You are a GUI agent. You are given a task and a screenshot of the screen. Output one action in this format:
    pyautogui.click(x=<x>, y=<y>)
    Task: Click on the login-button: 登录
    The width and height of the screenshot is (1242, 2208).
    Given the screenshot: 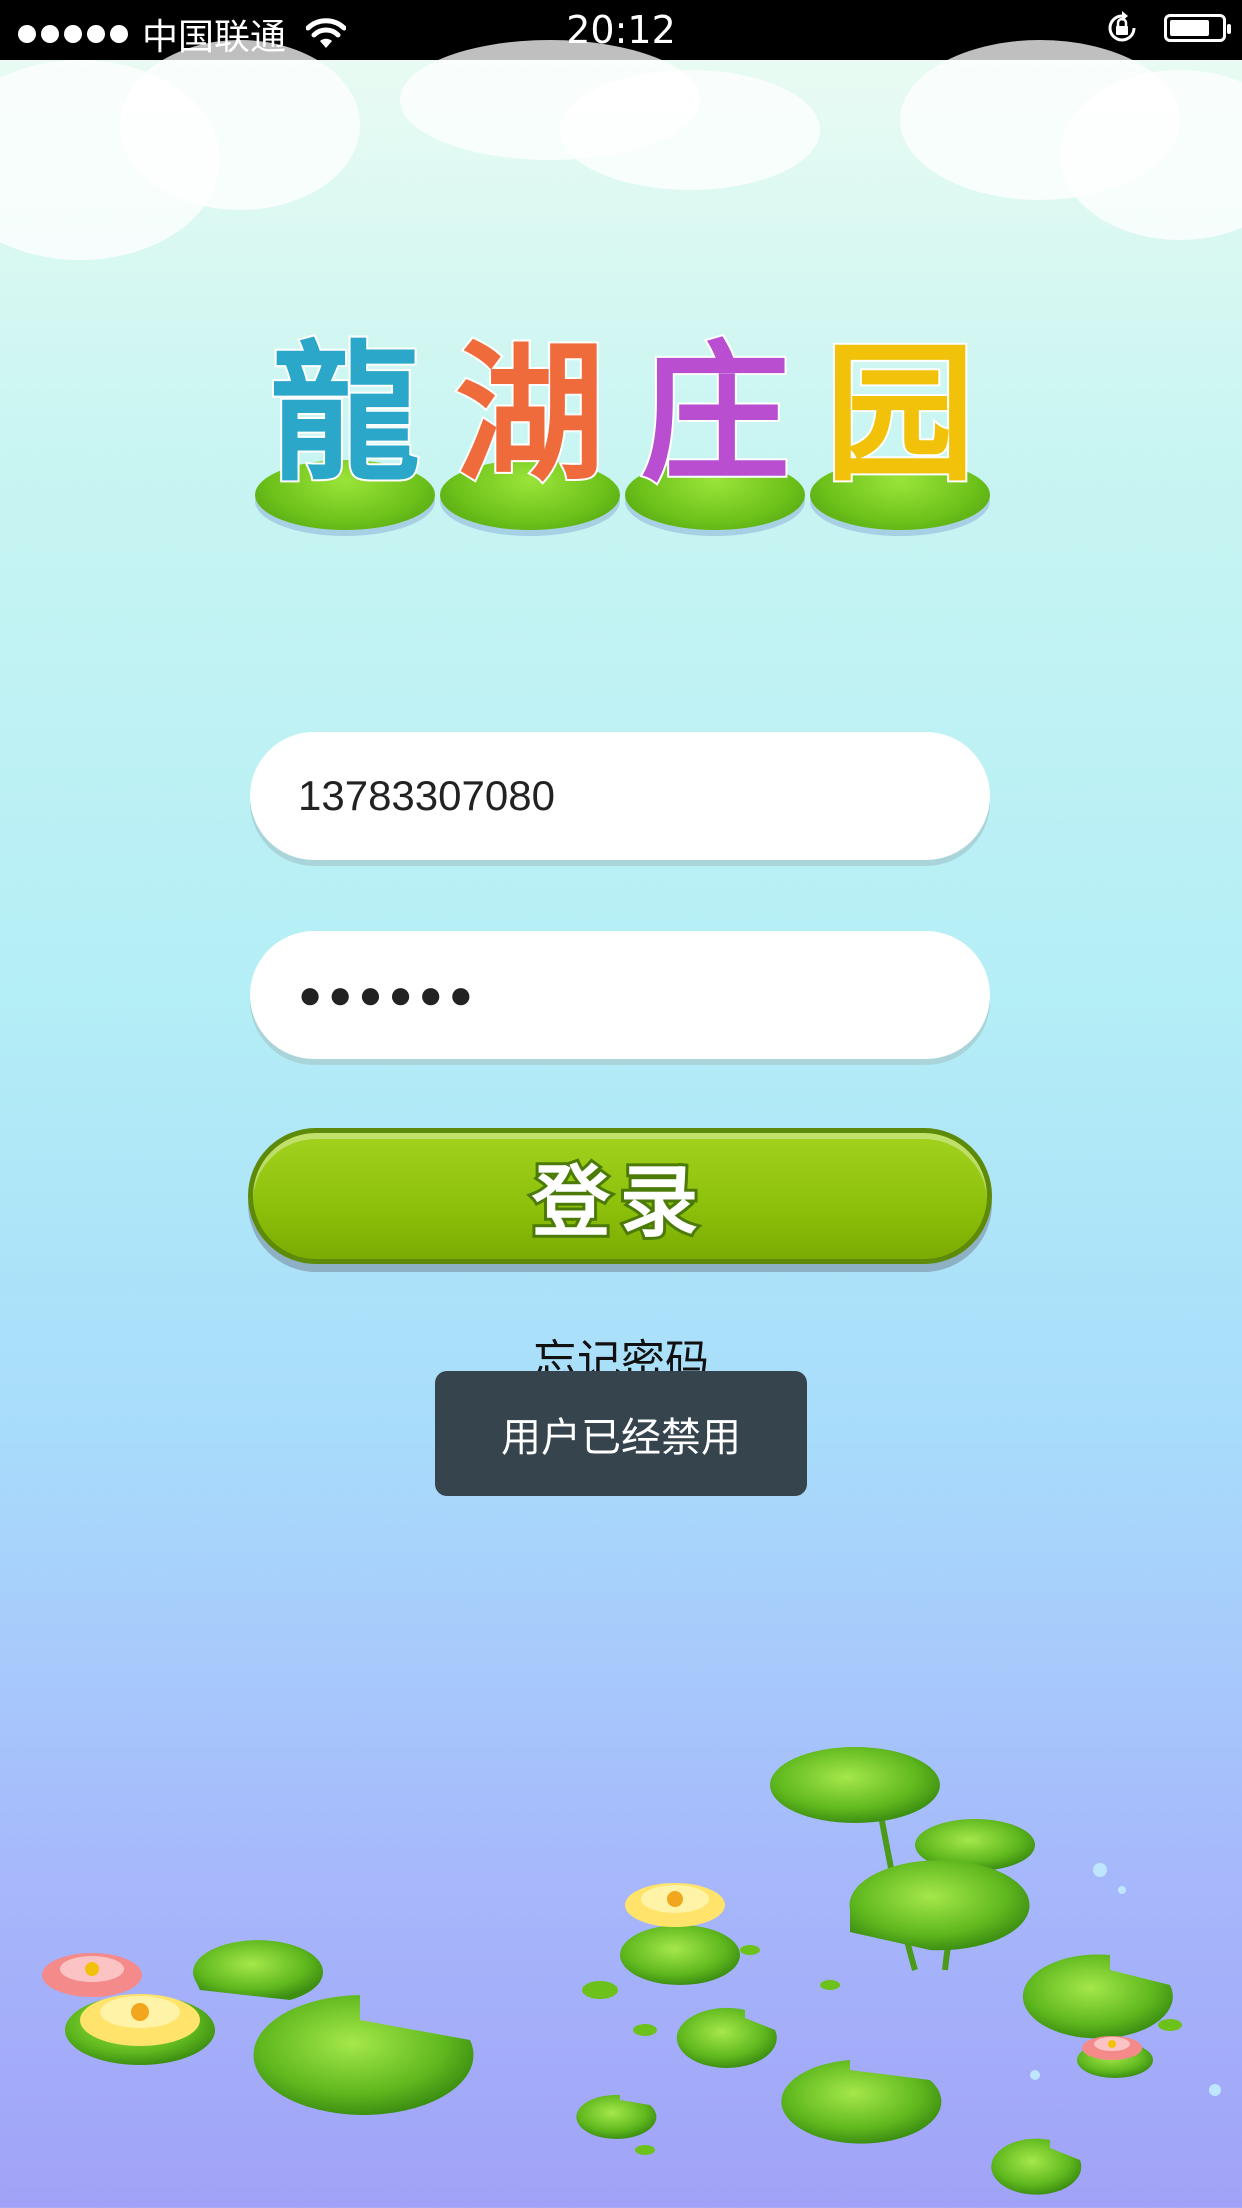 What is the action you would take?
    pyautogui.click(x=620, y=1196)
    